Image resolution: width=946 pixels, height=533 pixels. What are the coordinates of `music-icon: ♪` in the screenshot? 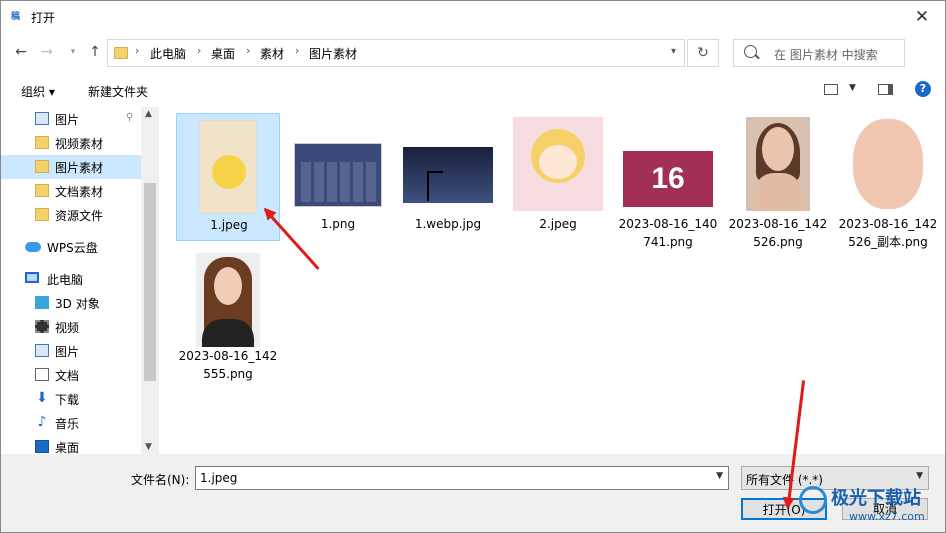 It's located at (42, 422).